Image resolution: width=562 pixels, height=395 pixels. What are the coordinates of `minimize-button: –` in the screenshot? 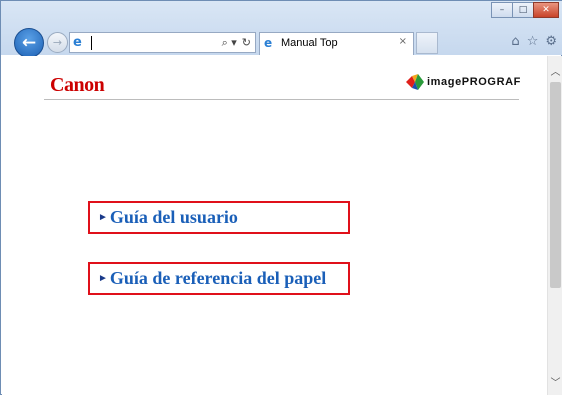 It's located at (502, 10).